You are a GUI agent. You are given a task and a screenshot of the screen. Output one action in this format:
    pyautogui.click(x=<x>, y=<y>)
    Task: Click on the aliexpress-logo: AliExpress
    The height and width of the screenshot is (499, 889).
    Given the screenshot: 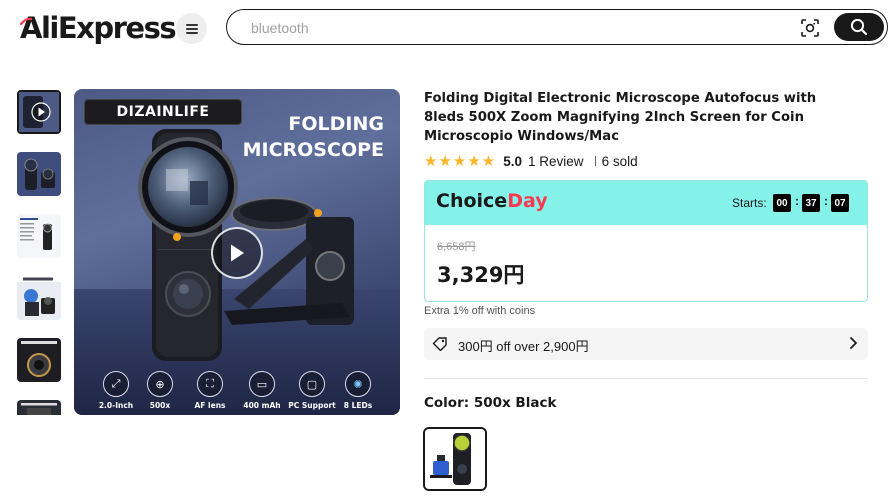 What is the action you would take?
    pyautogui.click(x=98, y=28)
    